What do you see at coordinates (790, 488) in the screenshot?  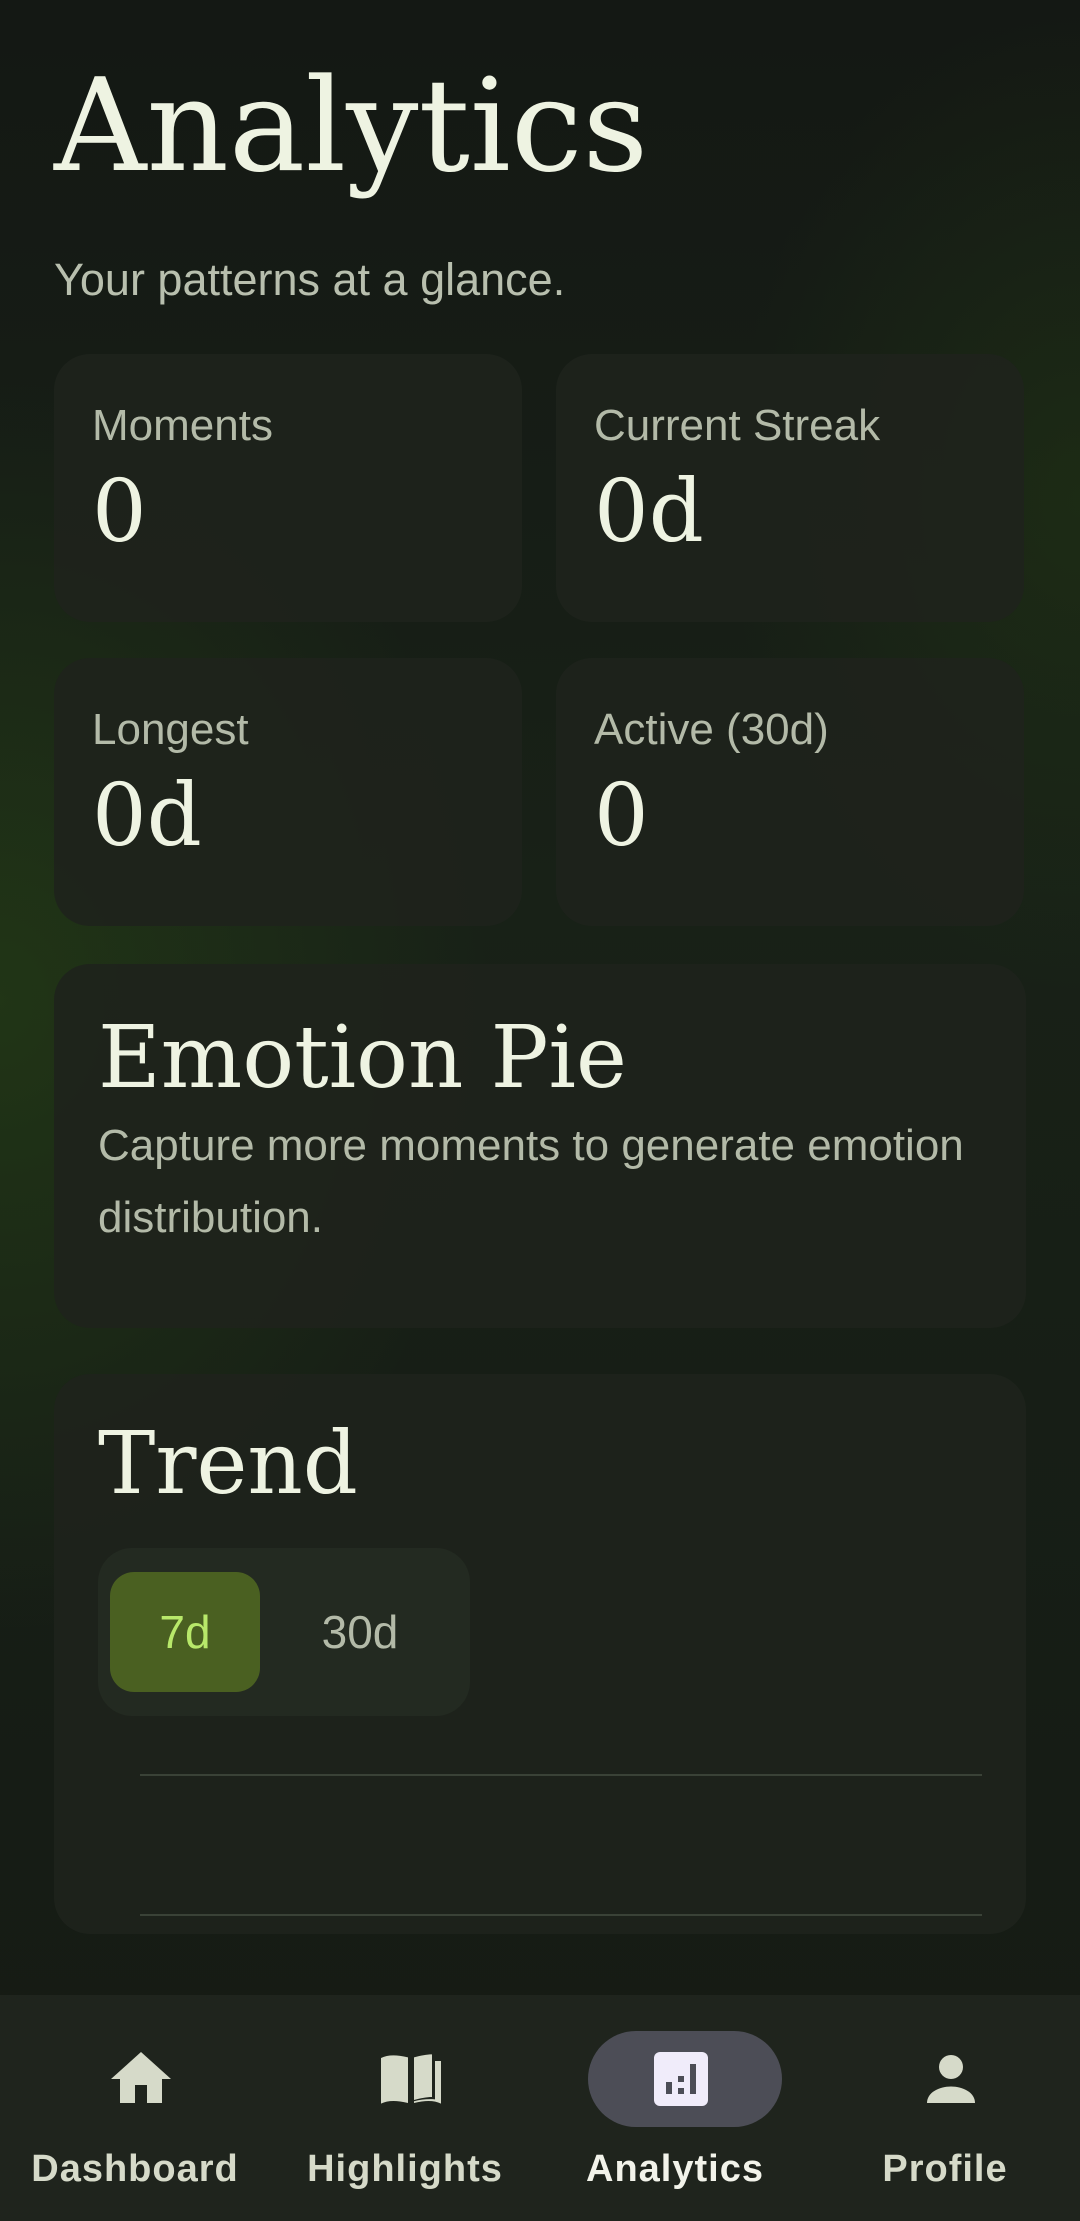 I see `stat-card-current-streak: Current Streak 0d` at bounding box center [790, 488].